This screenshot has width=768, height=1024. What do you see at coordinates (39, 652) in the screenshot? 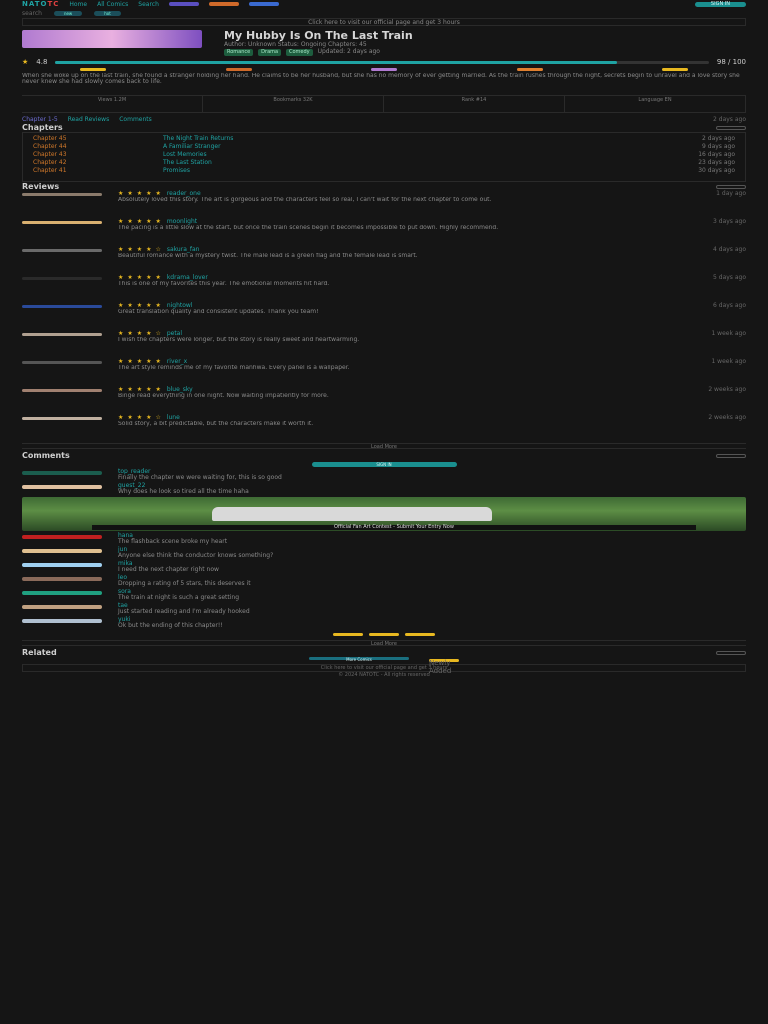
I see `related-heading: Related` at bounding box center [39, 652].